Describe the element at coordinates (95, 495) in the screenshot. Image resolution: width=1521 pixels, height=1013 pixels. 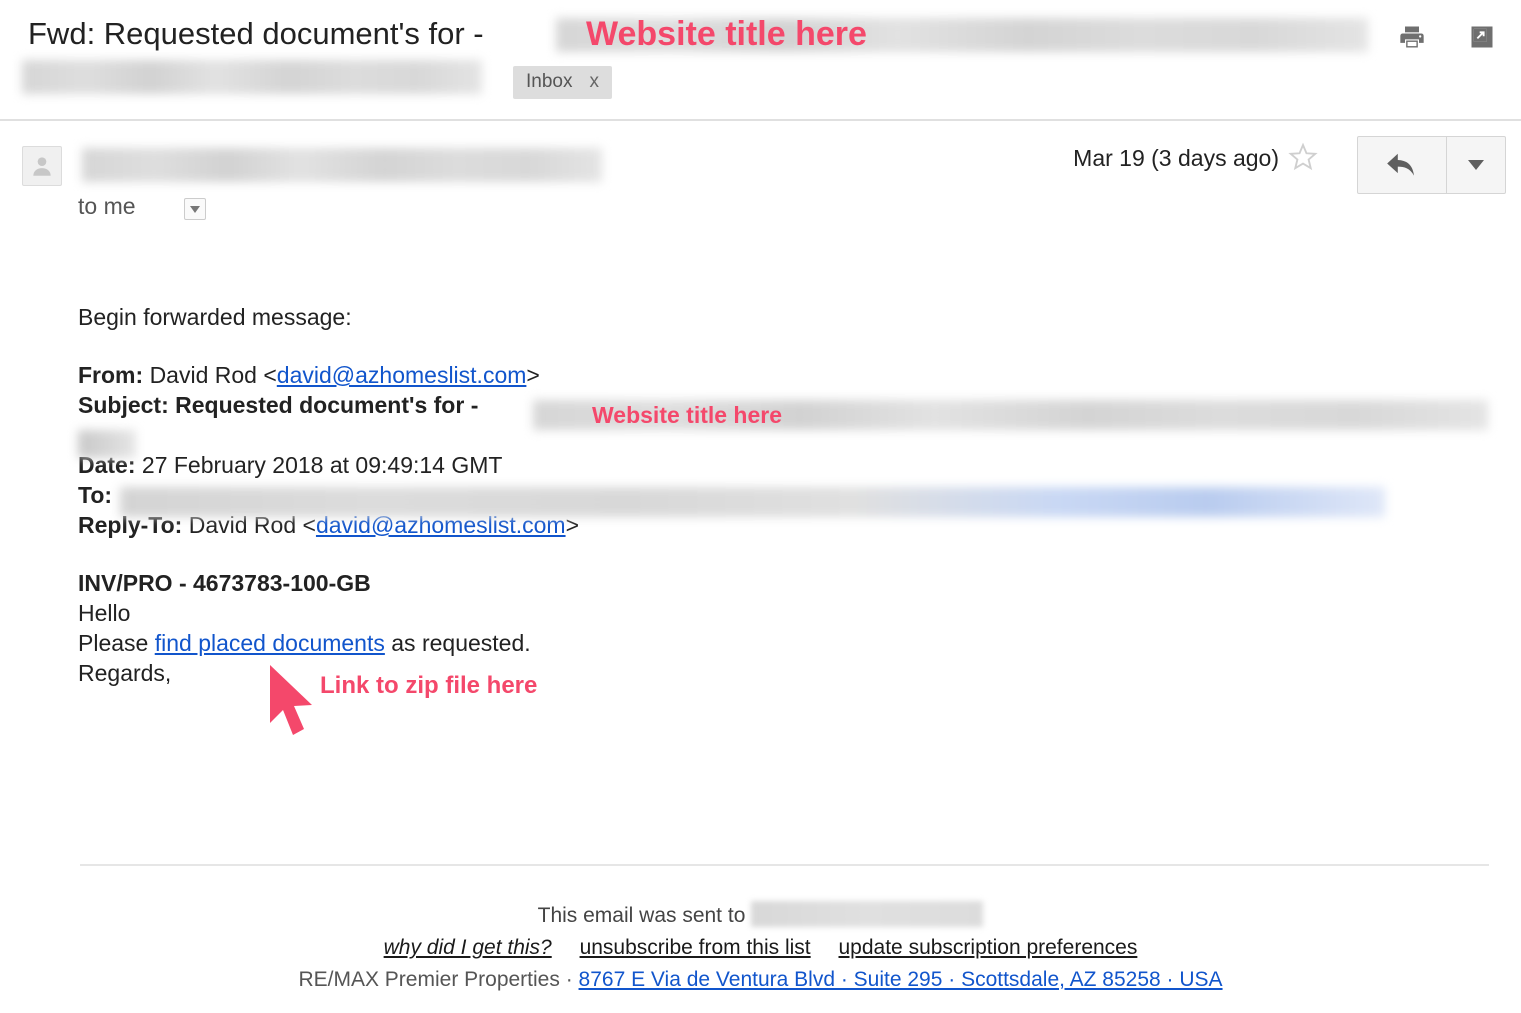
I see `to-label: To:` at that location.